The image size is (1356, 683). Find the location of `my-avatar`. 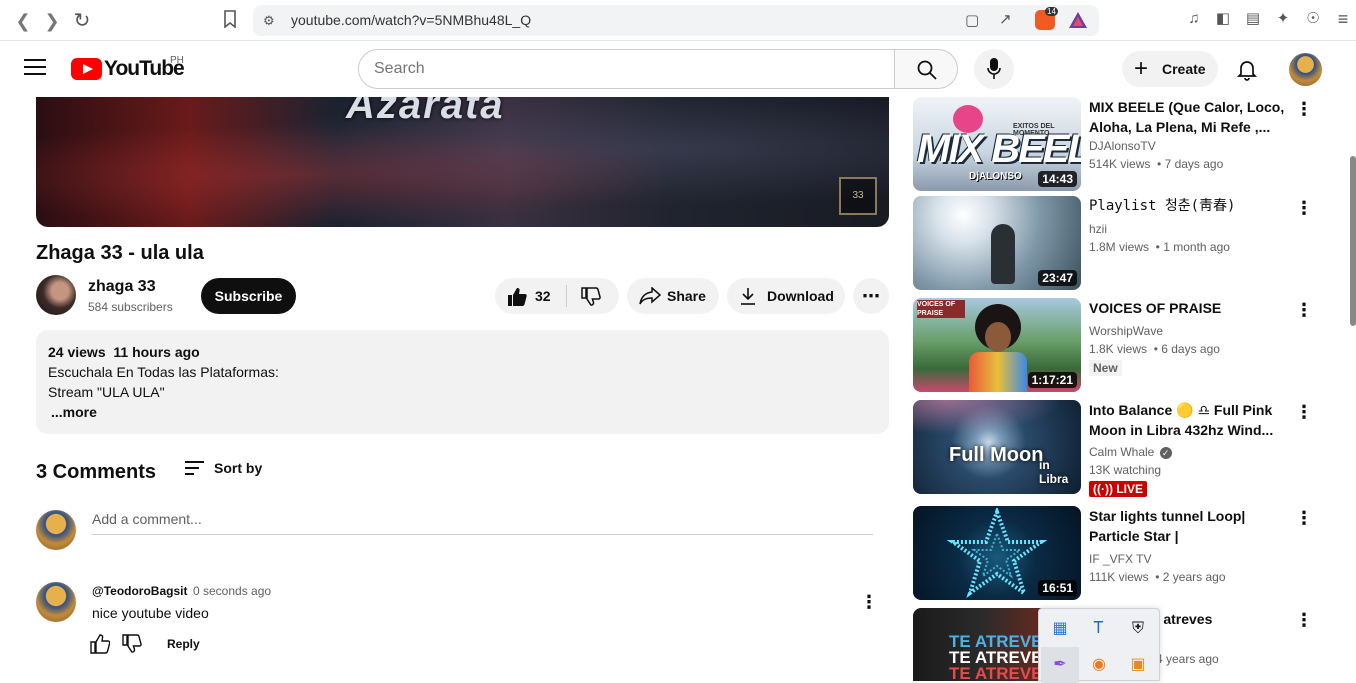

my-avatar is located at coordinates (56, 530).